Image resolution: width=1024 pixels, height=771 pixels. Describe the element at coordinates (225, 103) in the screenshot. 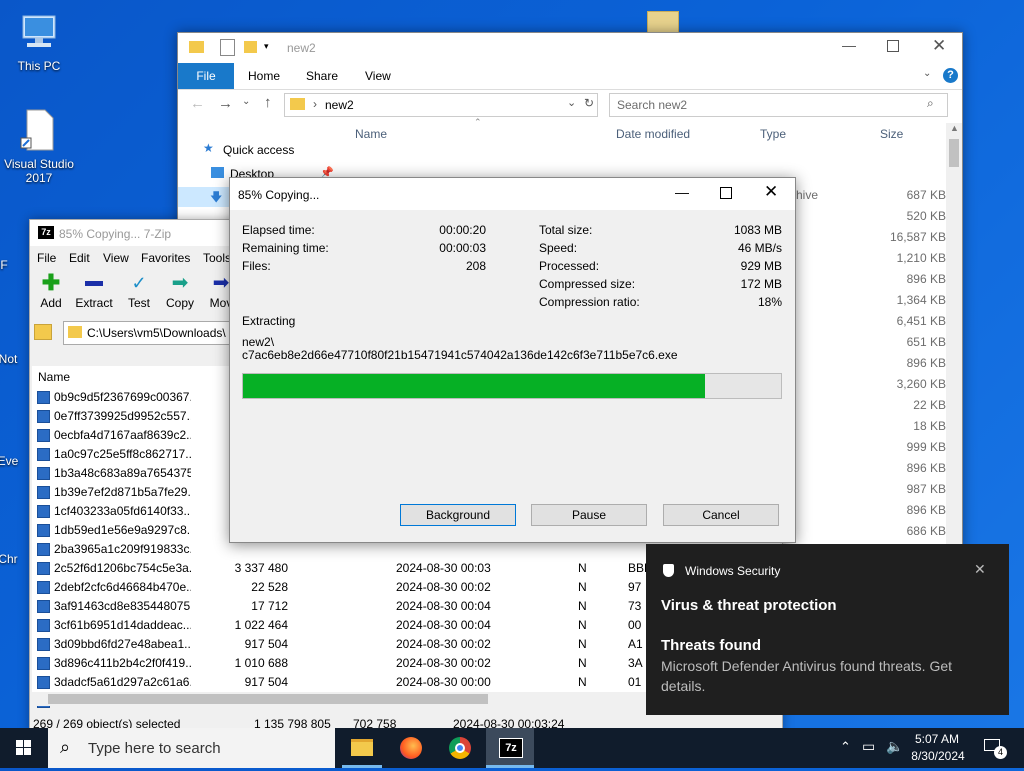

I see `forward-arrow-icon: →` at that location.